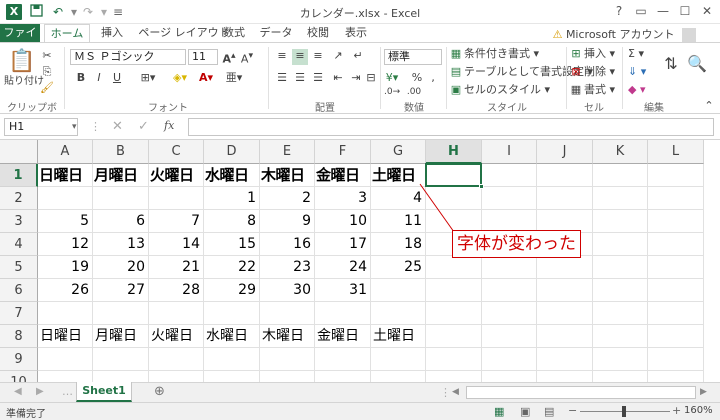 This screenshot has width=720, height=420. What do you see at coordinates (398, 359) in the screenshot?
I see `cell-g9` at bounding box center [398, 359].